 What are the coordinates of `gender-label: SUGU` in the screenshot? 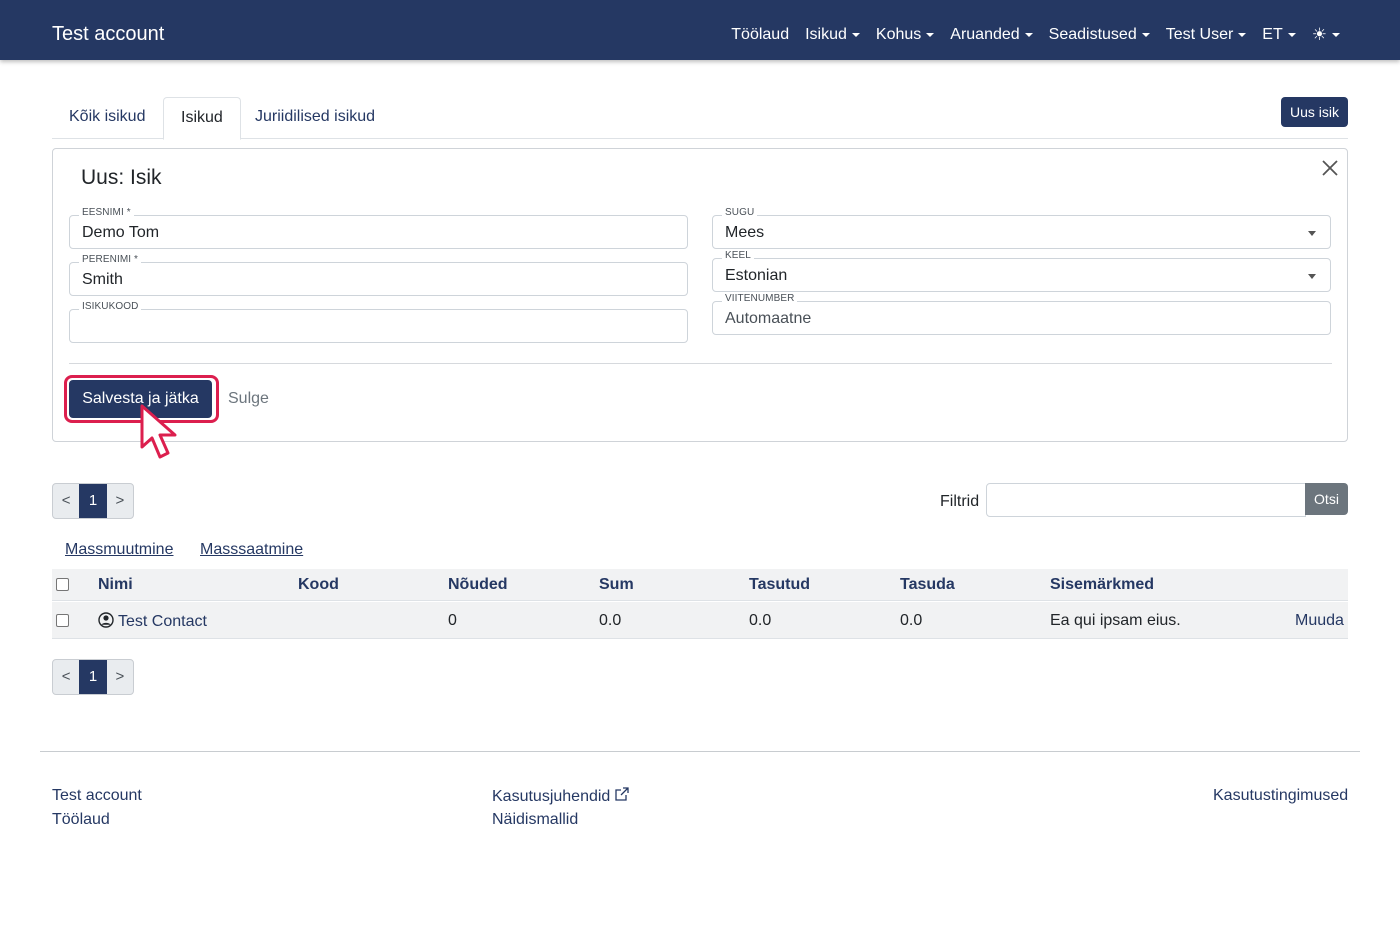 It's located at (740, 213).